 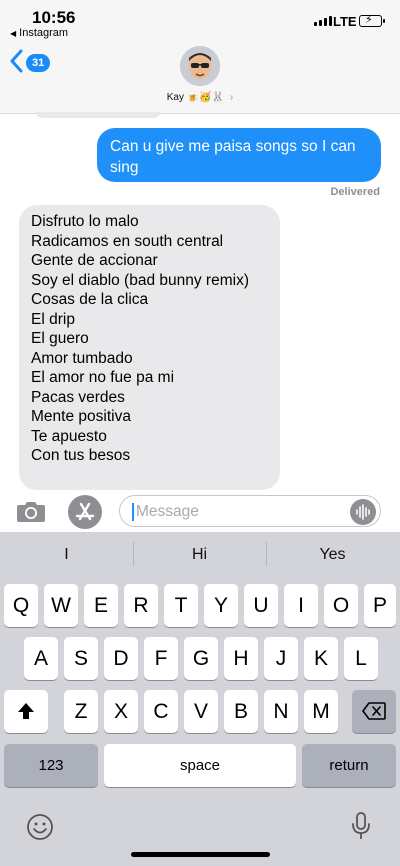 What do you see at coordinates (161, 658) in the screenshot?
I see `key-f: F` at bounding box center [161, 658].